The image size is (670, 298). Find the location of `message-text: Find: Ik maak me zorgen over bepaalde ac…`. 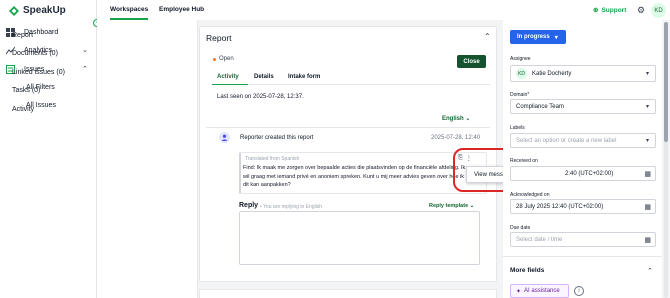

message-text: Find: Ik maak me zorgen over bepaalde ac… is located at coordinates (354, 176).